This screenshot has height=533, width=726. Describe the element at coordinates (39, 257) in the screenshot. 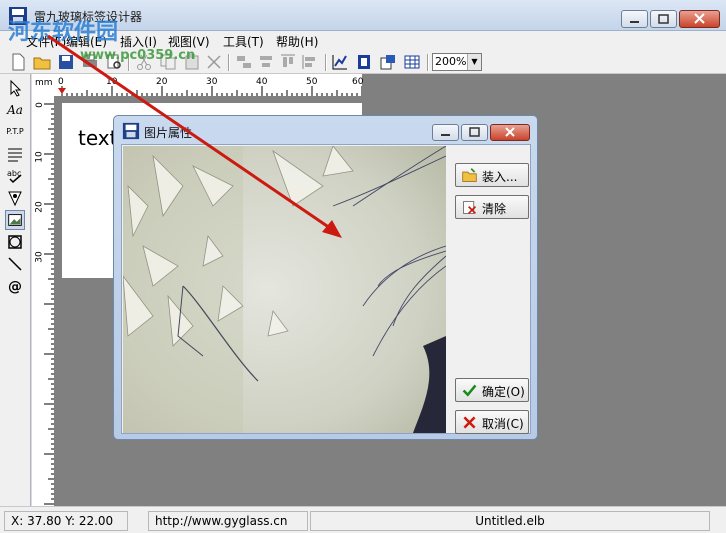

I see `vruler-label-30: 30` at that location.